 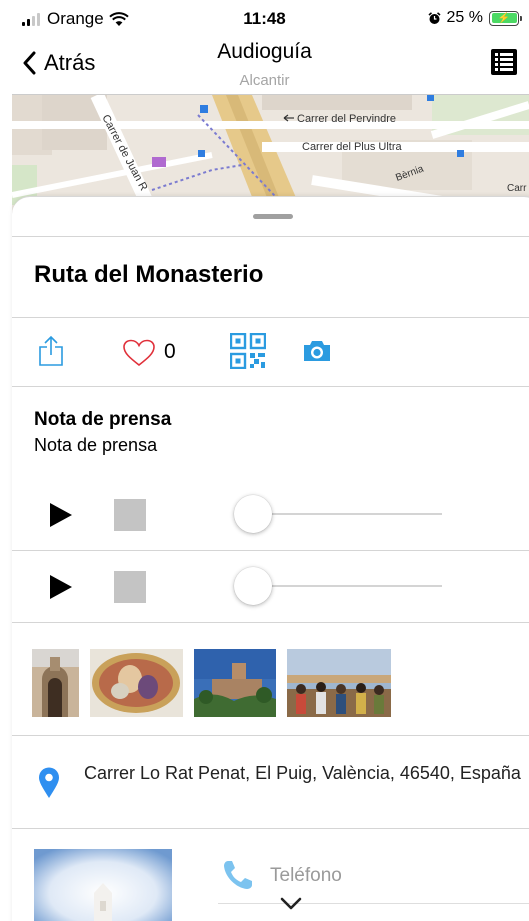 I want to click on page-title: Audioguía, so click(x=264, y=51).